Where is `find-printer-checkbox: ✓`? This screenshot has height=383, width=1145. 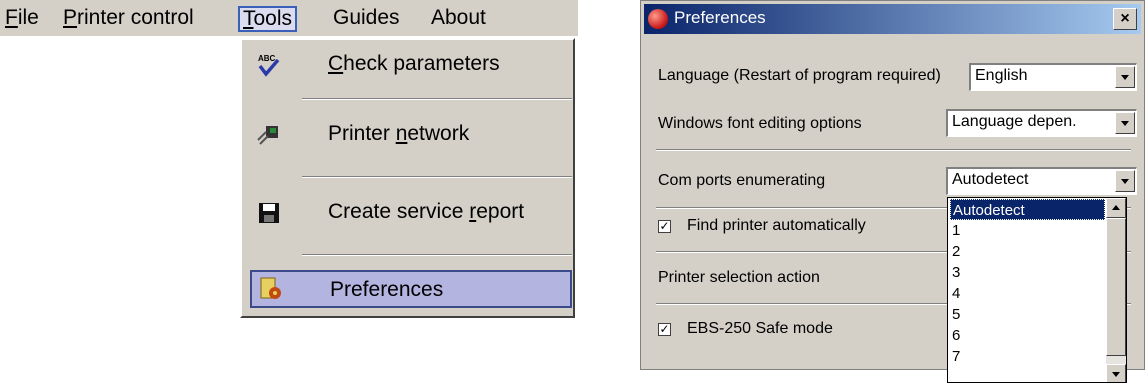 find-printer-checkbox: ✓ is located at coordinates (664, 226).